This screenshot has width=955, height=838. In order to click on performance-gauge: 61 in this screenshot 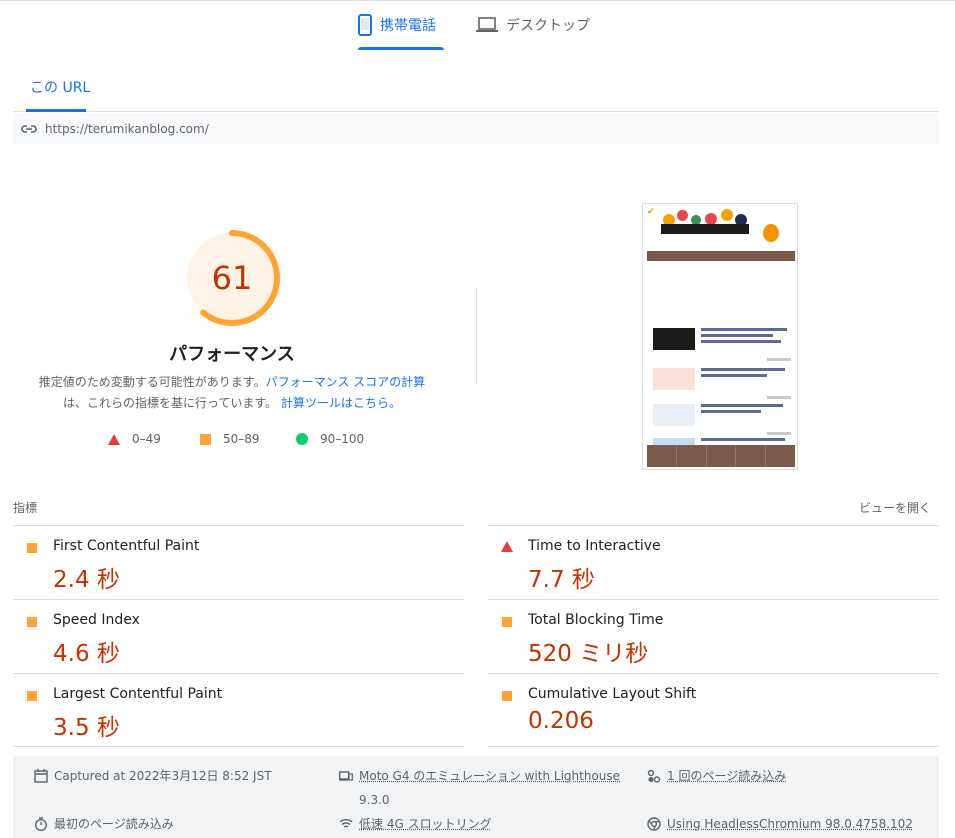, I will do `click(232, 278)`.